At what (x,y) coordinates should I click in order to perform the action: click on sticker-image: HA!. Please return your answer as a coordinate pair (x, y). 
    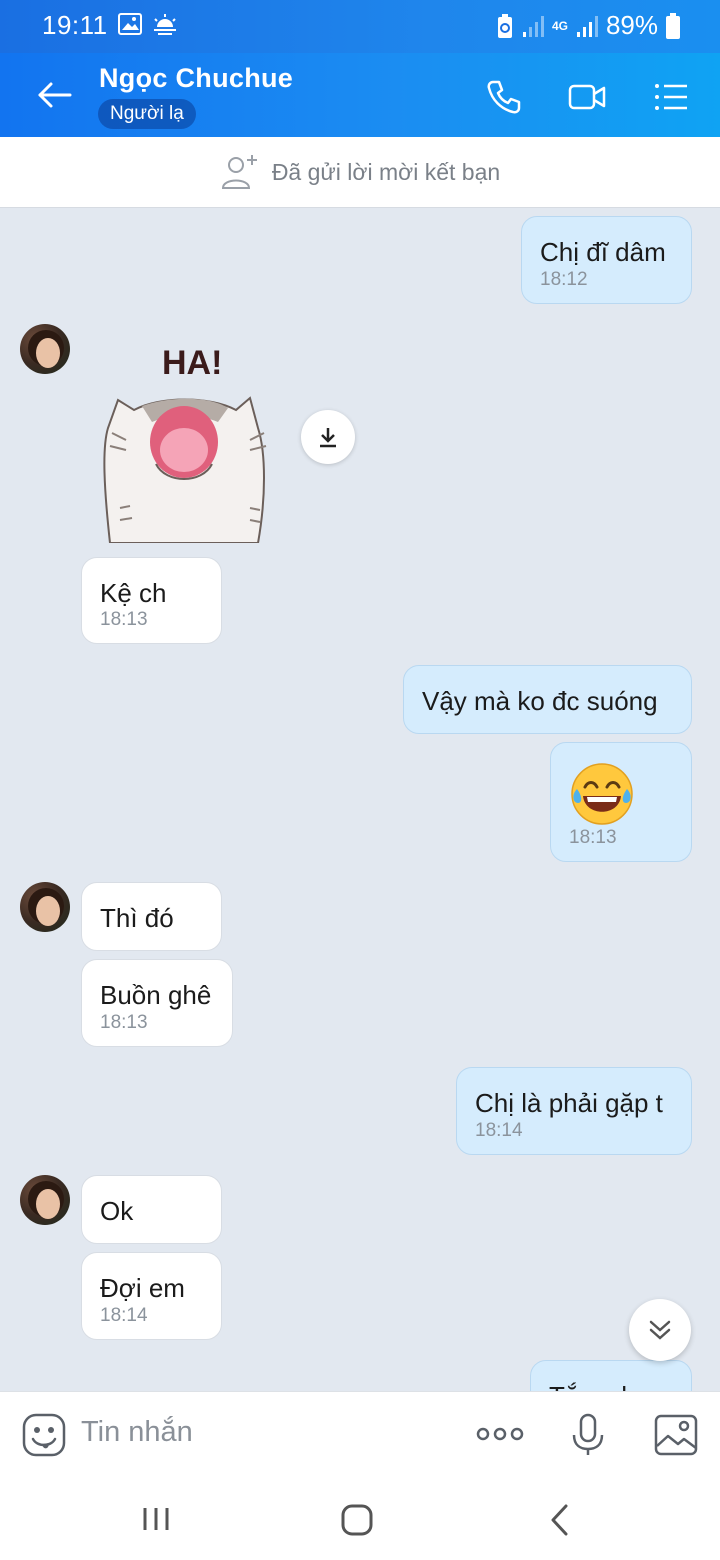
    Looking at the image, I should click on (190, 440).